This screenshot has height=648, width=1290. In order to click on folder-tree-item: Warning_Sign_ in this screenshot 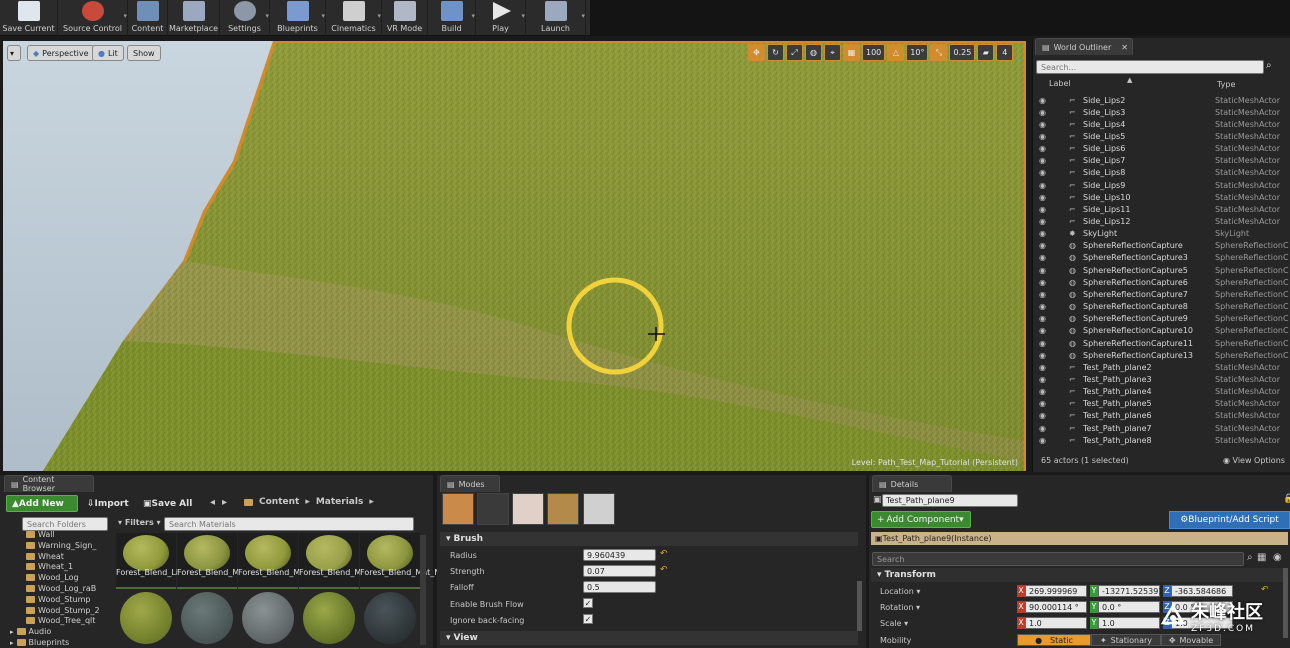, I will do `click(61, 545)`.